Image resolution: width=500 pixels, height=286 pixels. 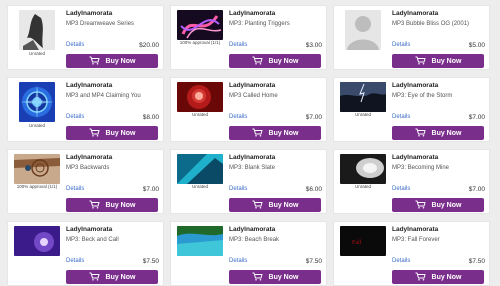 I want to click on svg-text: Fall, so click(x=357, y=243).